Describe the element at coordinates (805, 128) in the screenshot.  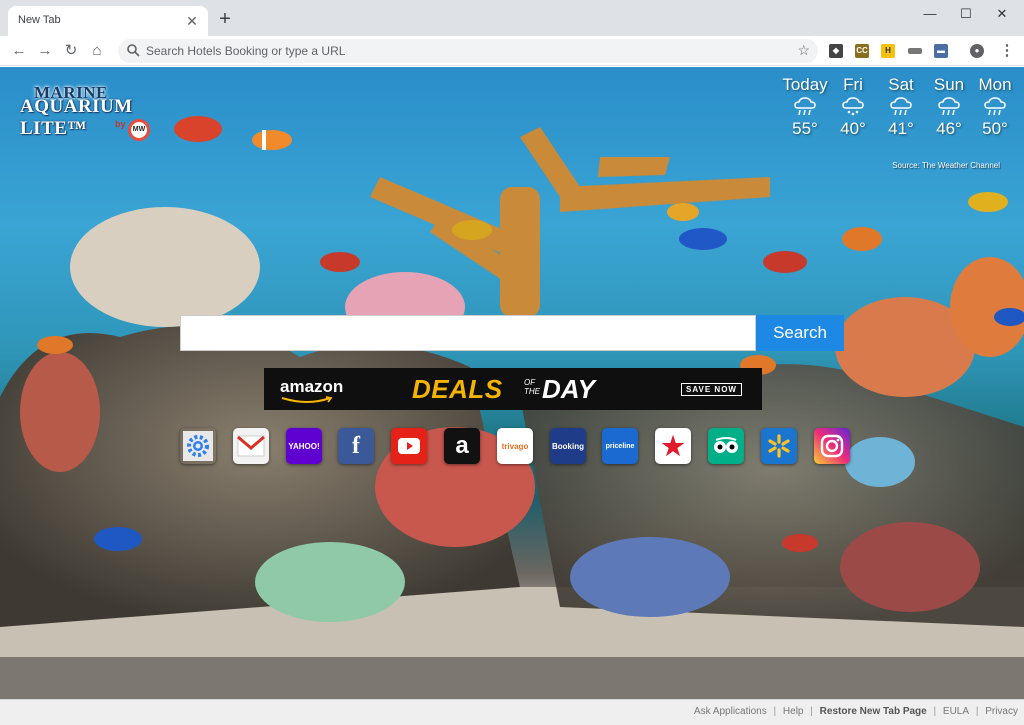
I see `weather-day-temp: 55°` at that location.